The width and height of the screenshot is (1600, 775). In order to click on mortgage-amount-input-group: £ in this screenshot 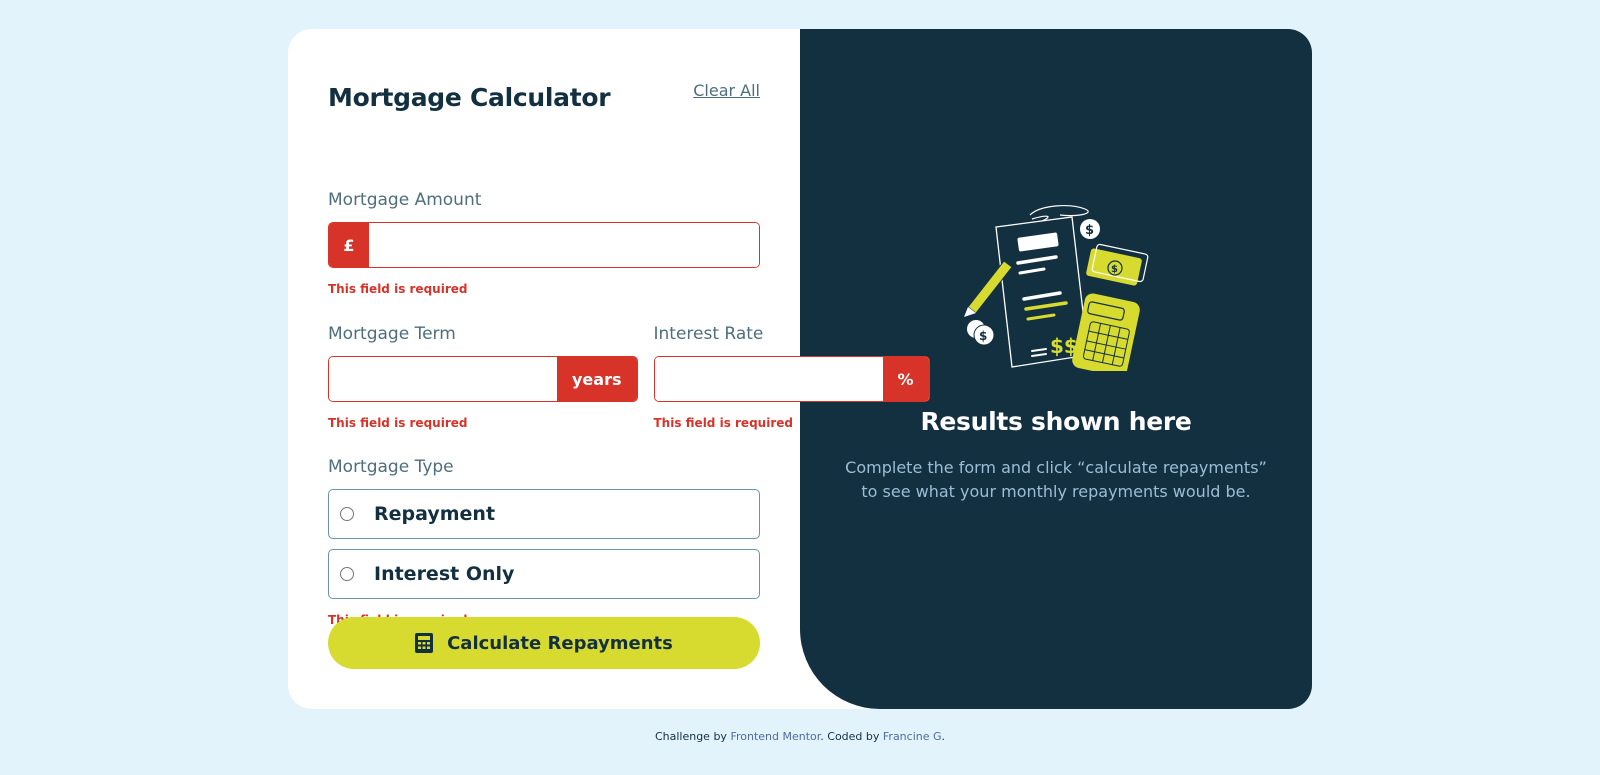, I will do `click(544, 245)`.